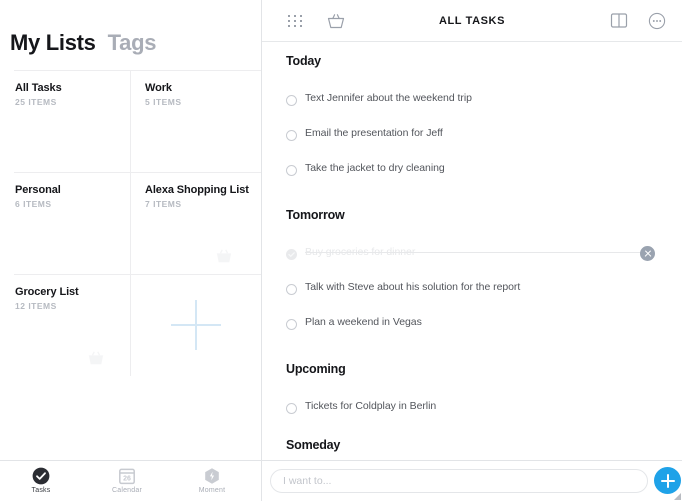 The height and width of the screenshot is (501, 682). I want to click on calendar-icon: 26, so click(127, 476).